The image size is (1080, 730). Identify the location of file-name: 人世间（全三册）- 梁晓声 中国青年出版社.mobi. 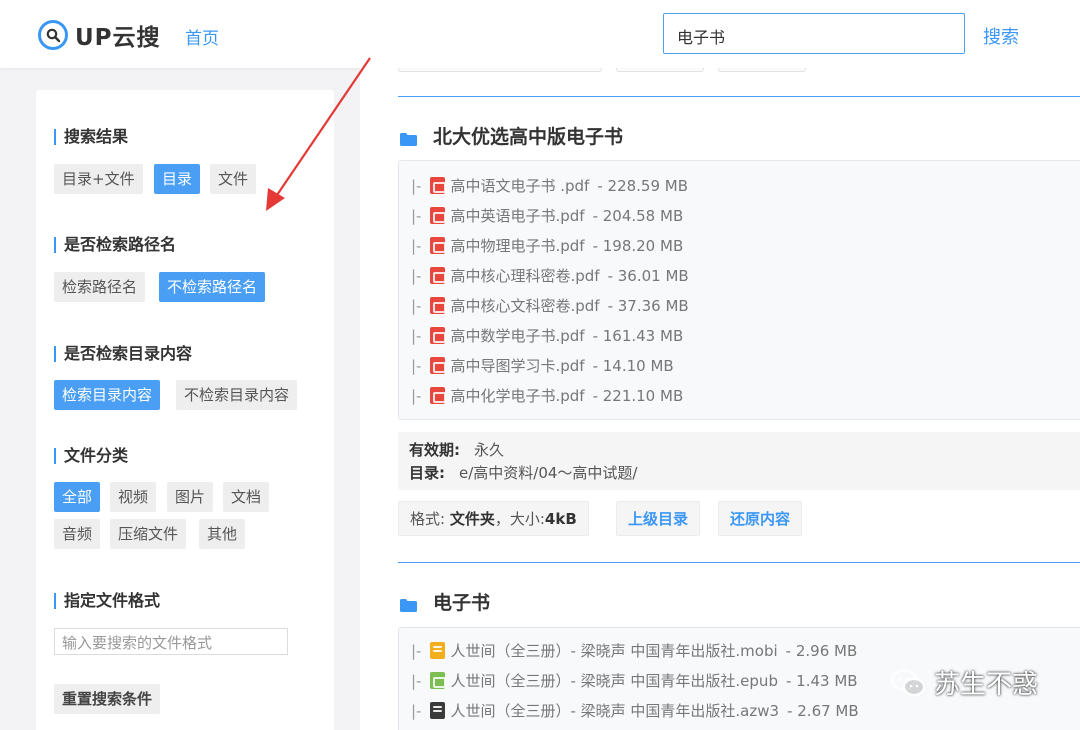
(614, 651).